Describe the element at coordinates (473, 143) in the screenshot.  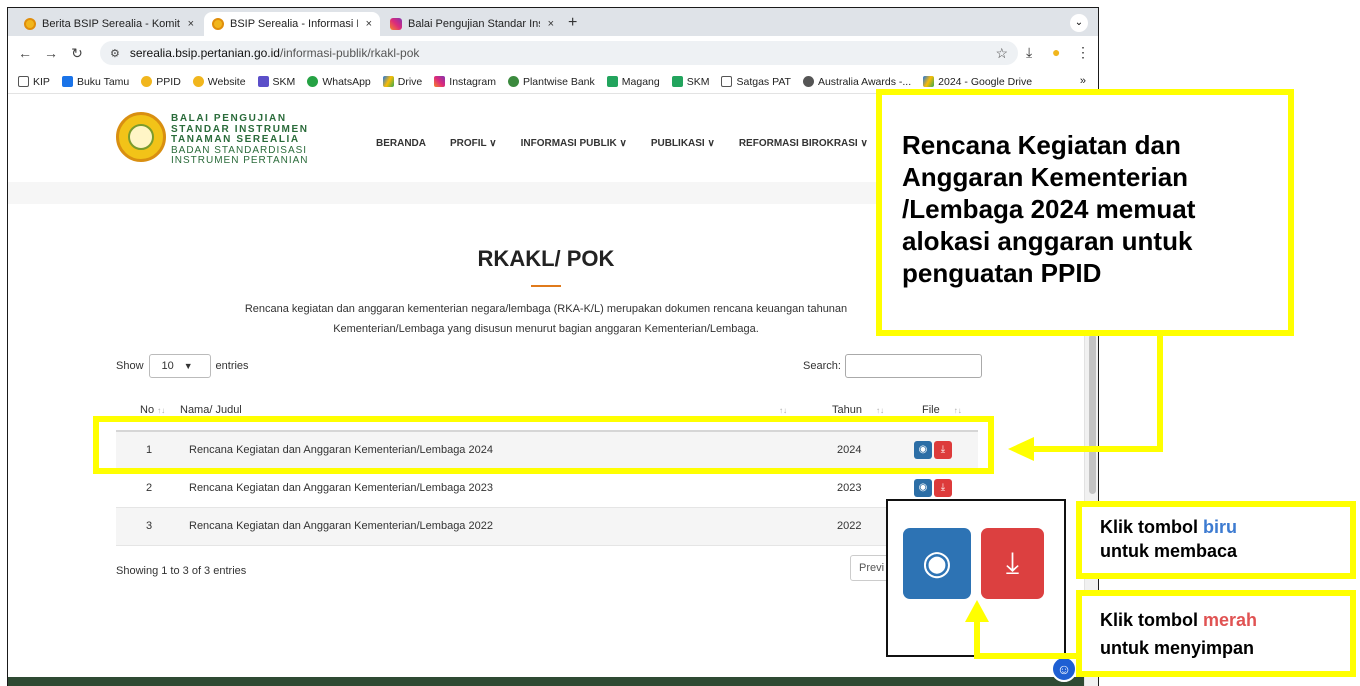
I see `nav-profil: PROFIL ∨` at that location.